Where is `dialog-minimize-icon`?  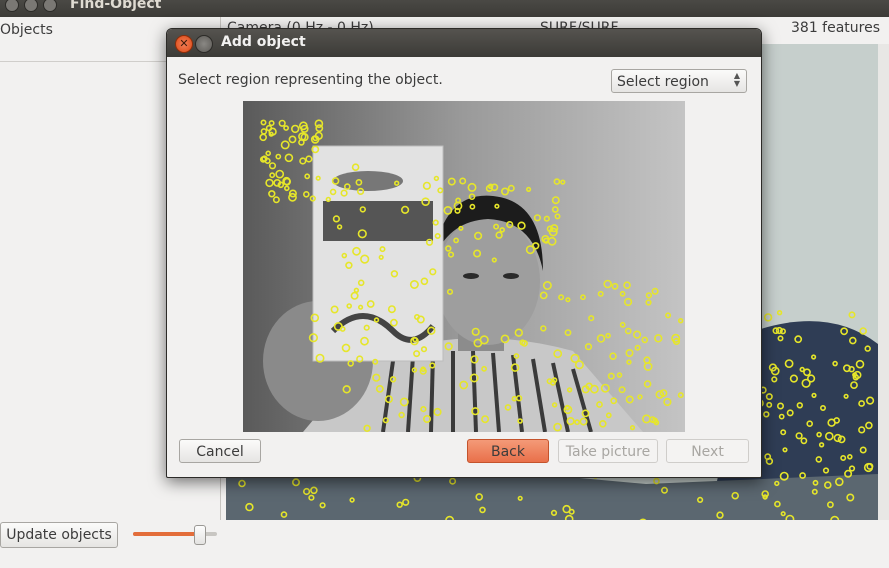
dialog-minimize-icon is located at coordinates (204, 44).